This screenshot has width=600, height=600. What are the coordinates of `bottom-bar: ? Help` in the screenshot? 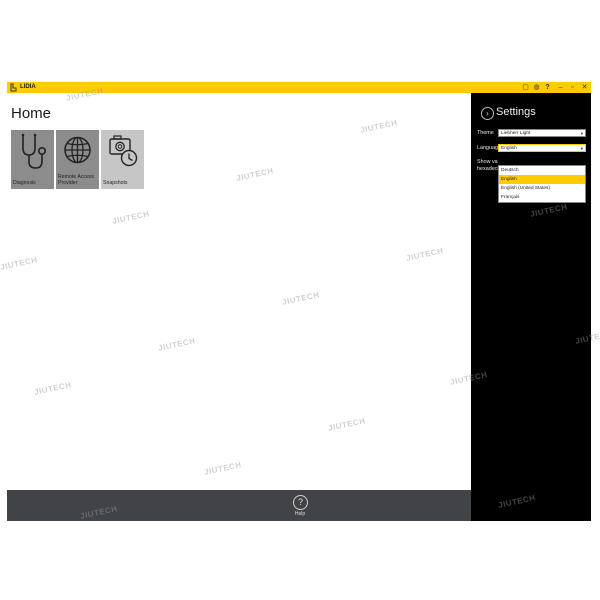 It's located at (239, 505).